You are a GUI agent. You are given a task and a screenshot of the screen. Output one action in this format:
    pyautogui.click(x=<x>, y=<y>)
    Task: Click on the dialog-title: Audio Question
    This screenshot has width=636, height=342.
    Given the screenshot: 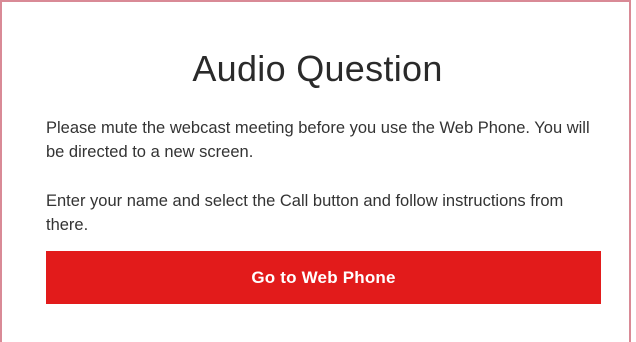 What is the action you would take?
    pyautogui.click(x=317, y=68)
    